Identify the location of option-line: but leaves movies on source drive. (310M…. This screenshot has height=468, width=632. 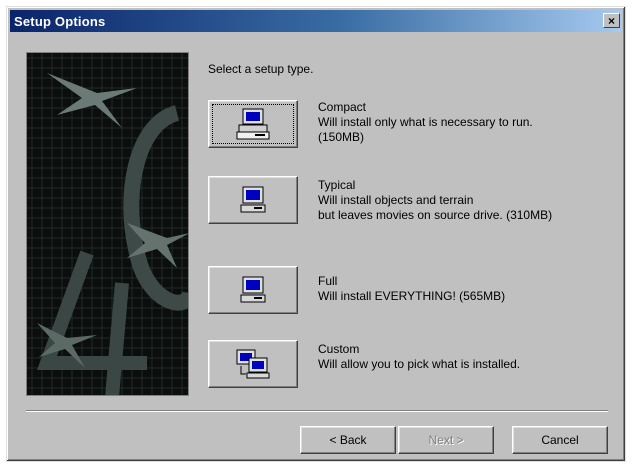
(435, 215).